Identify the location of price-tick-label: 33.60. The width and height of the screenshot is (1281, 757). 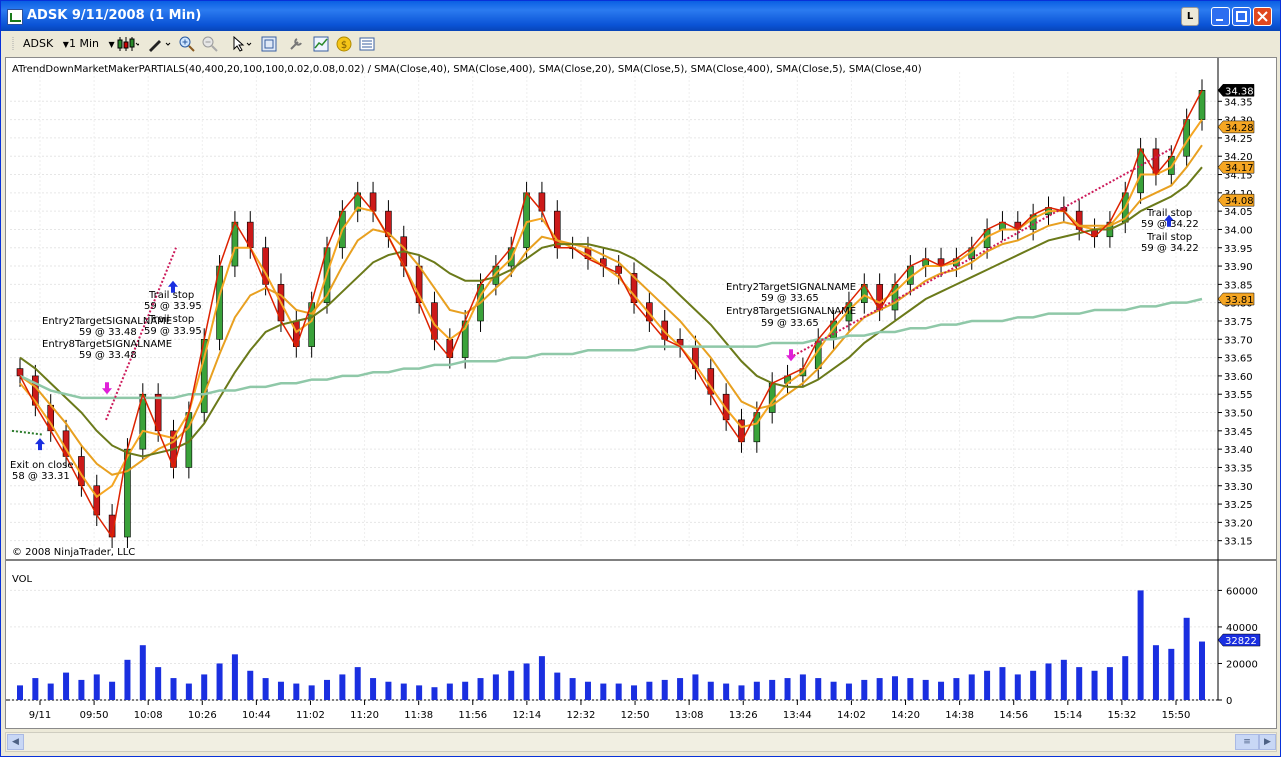
(1238, 377).